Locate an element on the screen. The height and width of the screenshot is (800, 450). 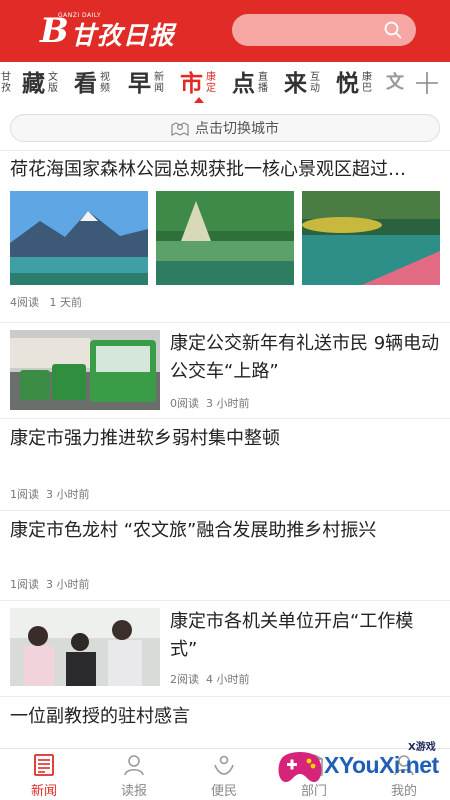
nav-label: 读报 is located at coordinates (133, 791).